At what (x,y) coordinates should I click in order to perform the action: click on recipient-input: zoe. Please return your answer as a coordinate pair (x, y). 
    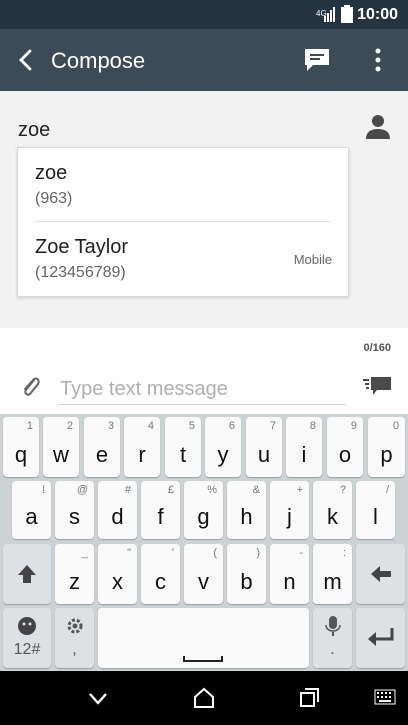
    Looking at the image, I should click on (34, 130).